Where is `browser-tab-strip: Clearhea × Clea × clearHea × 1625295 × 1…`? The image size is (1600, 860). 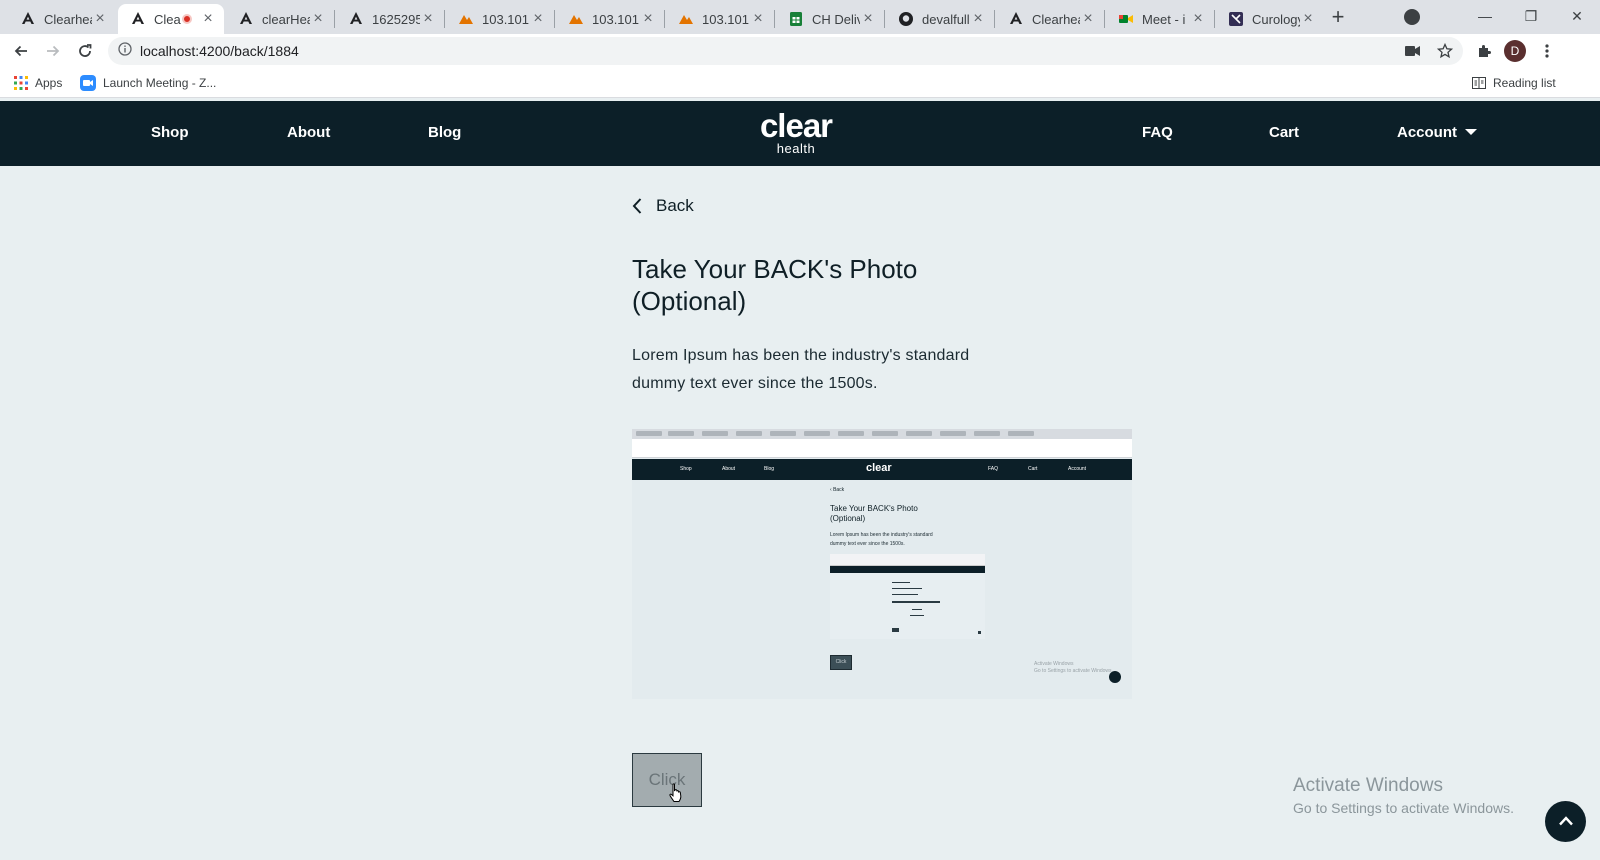 browser-tab-strip: Clearhea × Clea × clearHea × 1625295 × 1… is located at coordinates (800, 17).